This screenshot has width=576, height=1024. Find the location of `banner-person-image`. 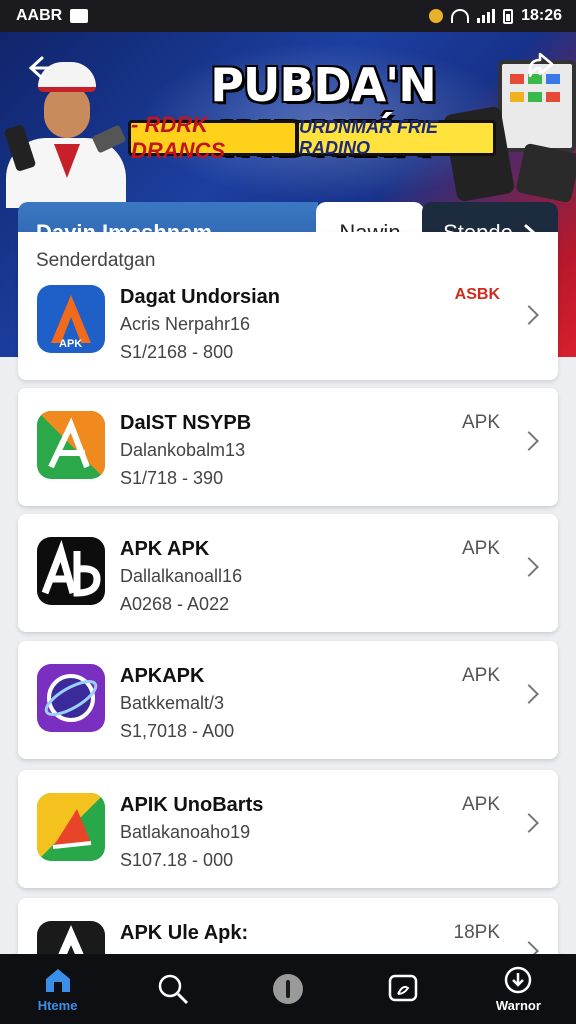

banner-person-image is located at coordinates (65, 134).